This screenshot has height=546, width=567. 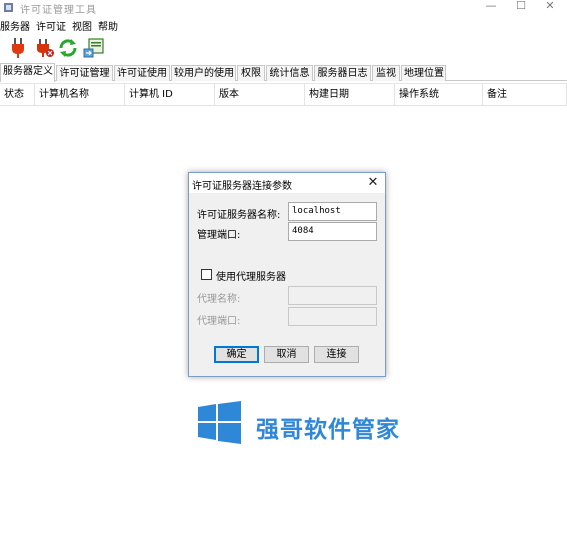 I want to click on column-header-status: 状态, so click(x=17, y=95).